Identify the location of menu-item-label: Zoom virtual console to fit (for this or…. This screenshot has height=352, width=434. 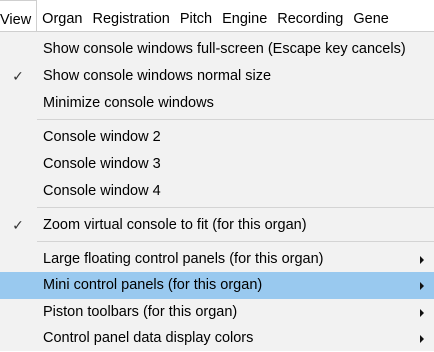
(175, 225).